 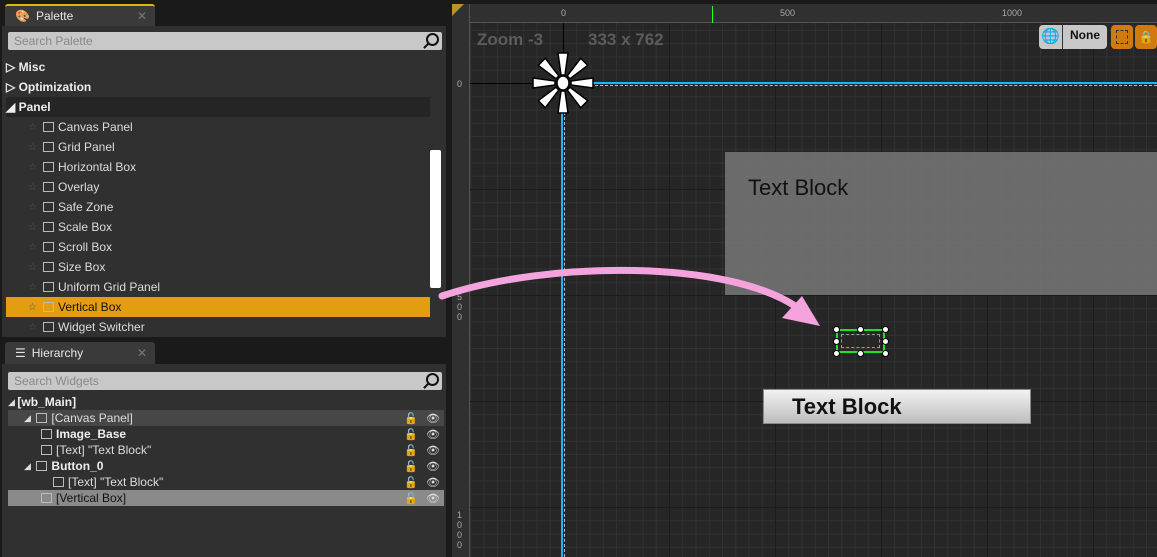 I want to click on canvas-outline-top, so click(x=873, y=85).